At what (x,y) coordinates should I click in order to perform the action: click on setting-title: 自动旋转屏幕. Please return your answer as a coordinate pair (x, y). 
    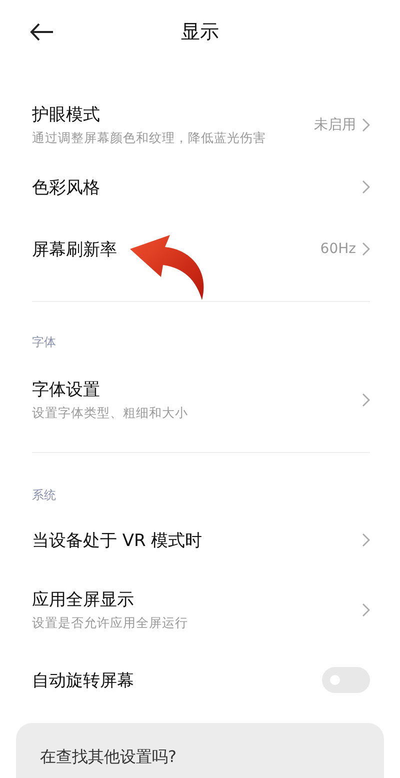
    Looking at the image, I should click on (83, 681).